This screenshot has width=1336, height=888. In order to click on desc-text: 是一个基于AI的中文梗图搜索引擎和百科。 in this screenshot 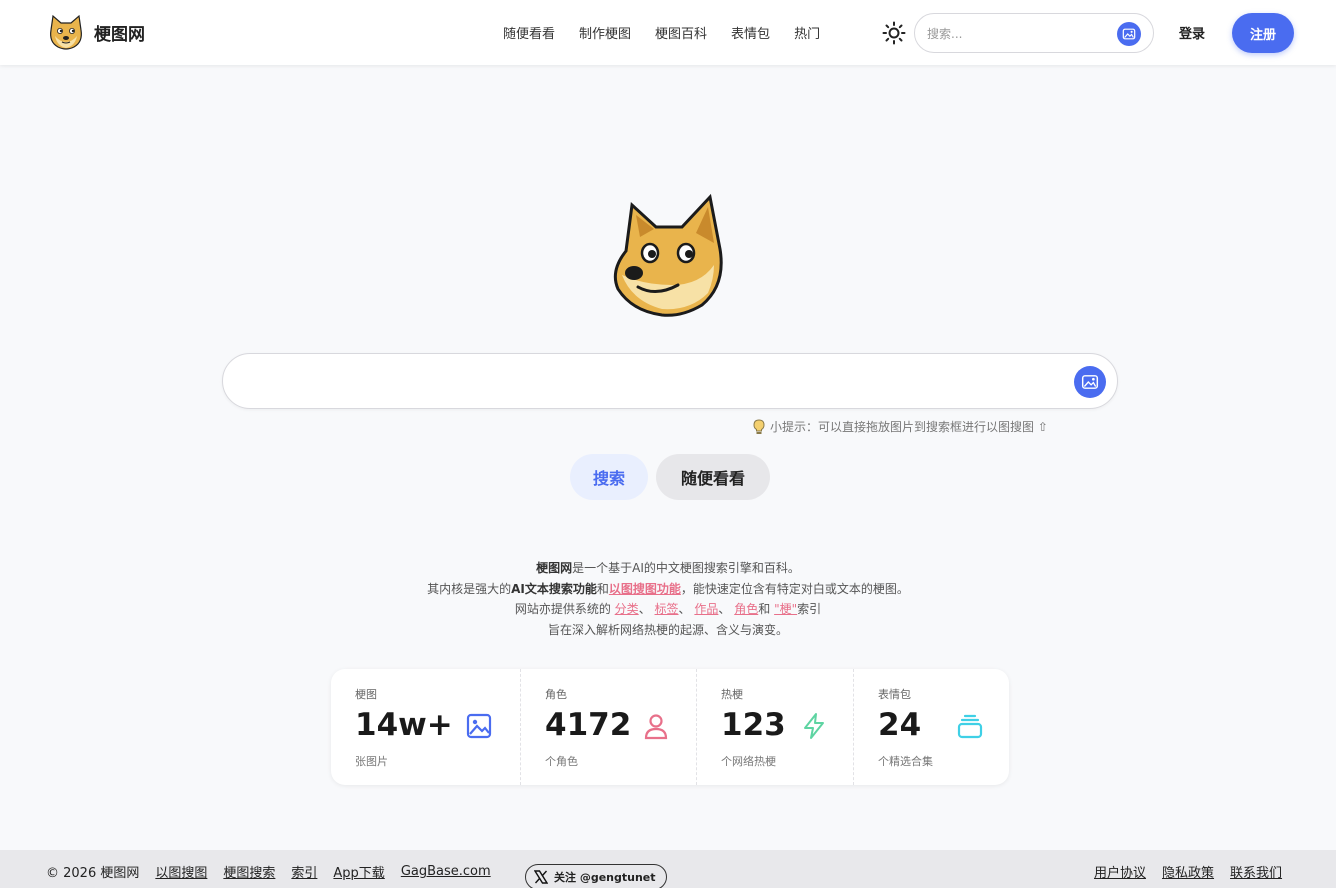, I will do `click(686, 568)`.